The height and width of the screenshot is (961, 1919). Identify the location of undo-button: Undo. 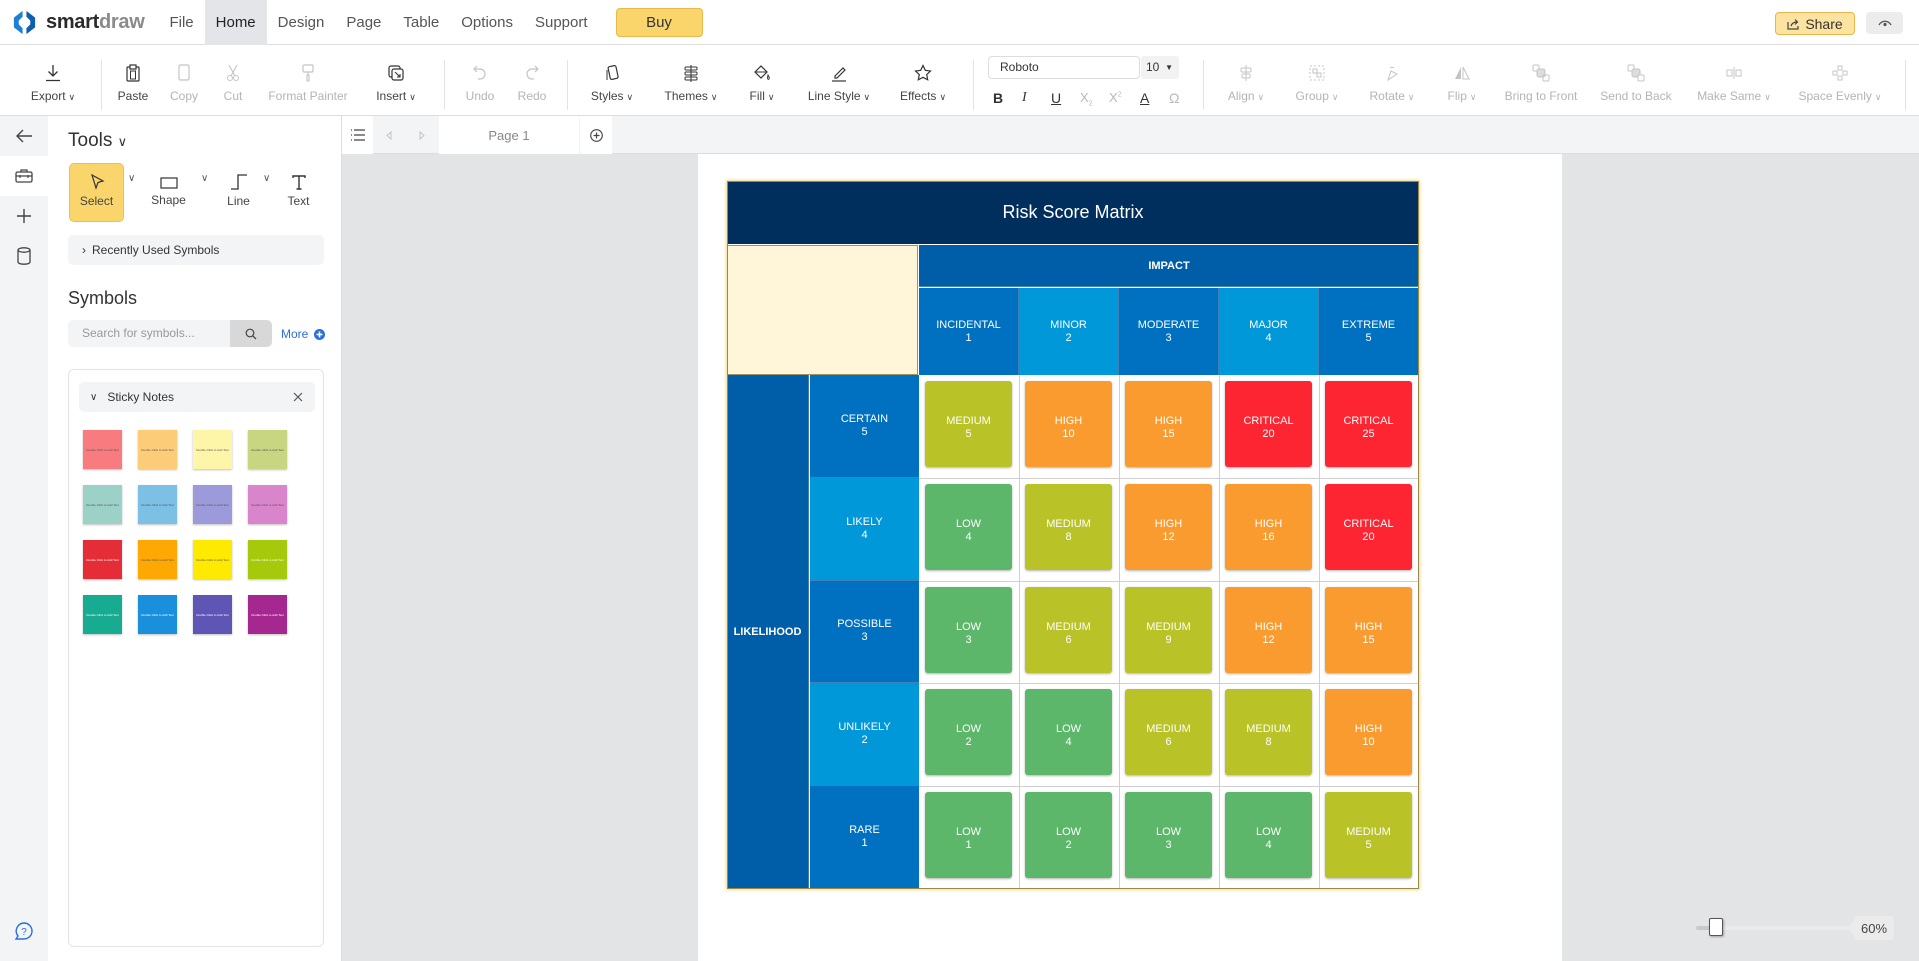
(480, 80).